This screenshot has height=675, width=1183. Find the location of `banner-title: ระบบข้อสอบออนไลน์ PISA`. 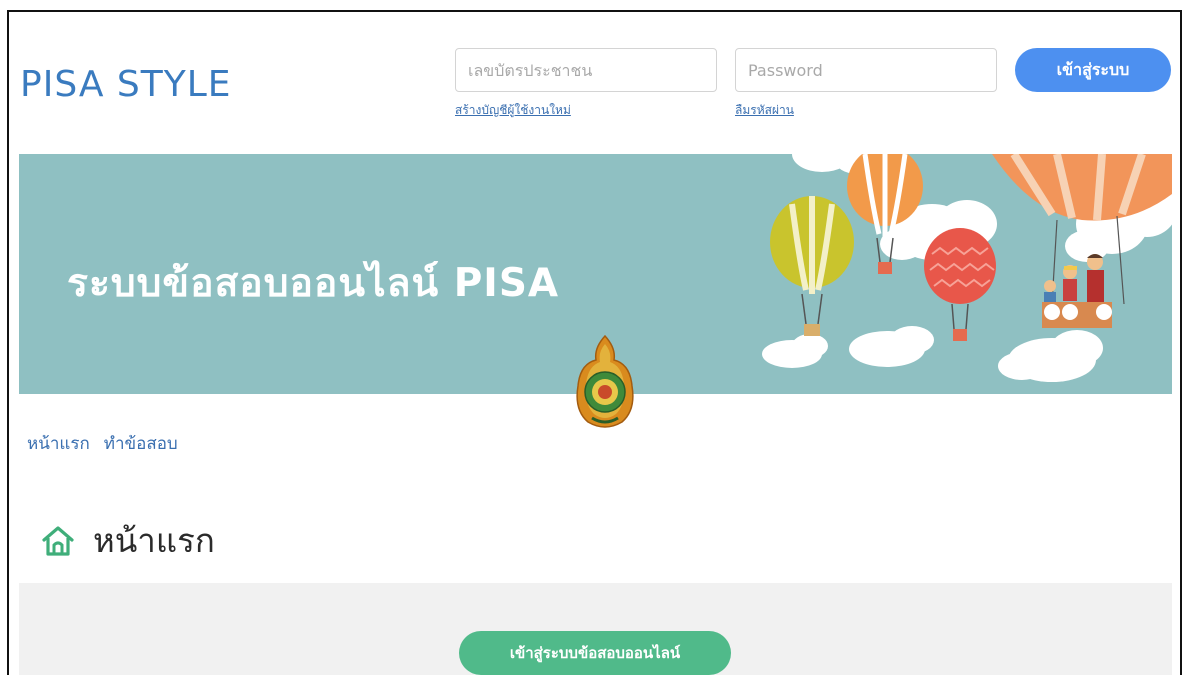

banner-title: ระบบข้อสอบออนไลน์ PISA is located at coordinates (313, 283).